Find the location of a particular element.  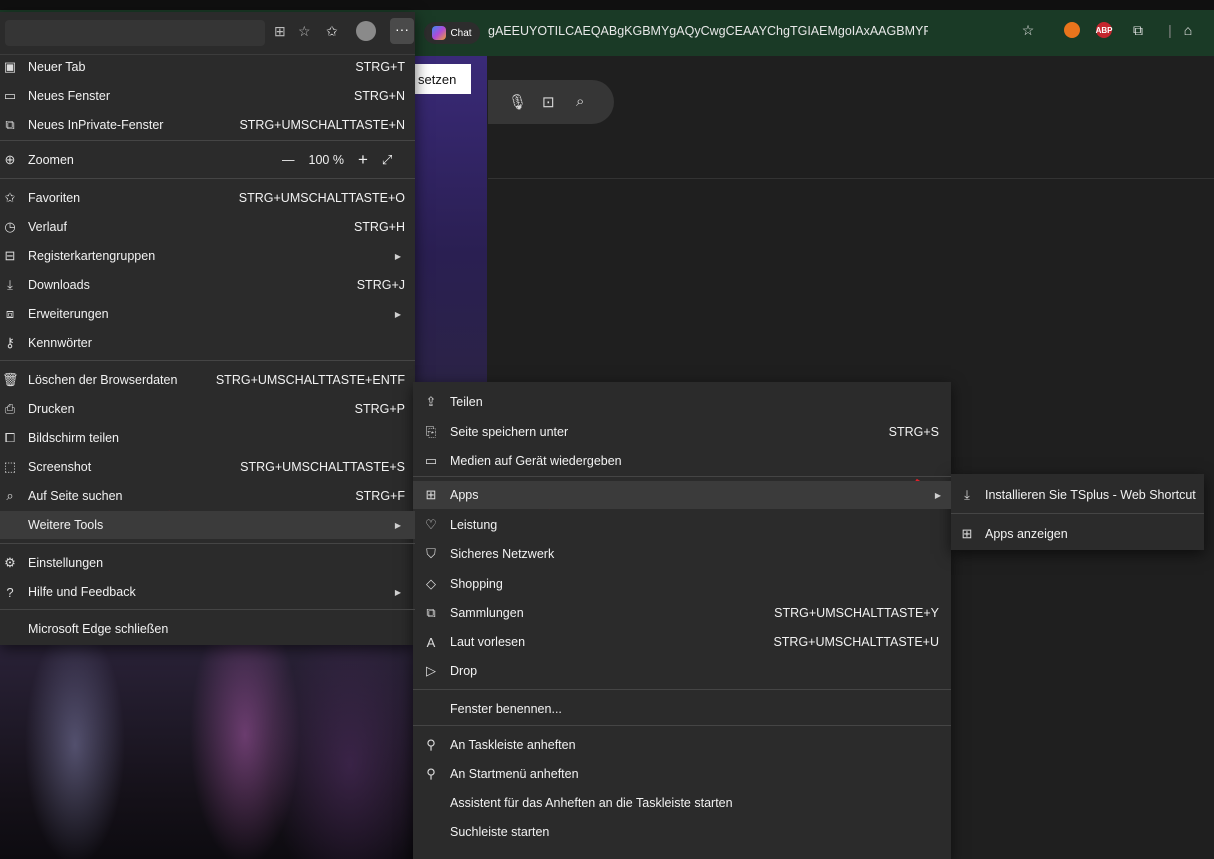

main-menu-item-13: ⬚ Screenshot STRG+UMSCHALTTASTE+S is located at coordinates (207, 467).